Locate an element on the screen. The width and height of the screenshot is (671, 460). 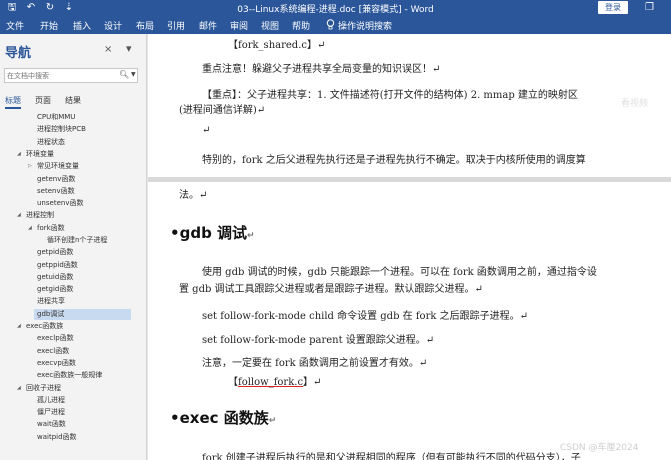
tab-insert: 插入 is located at coordinates (82, 25).